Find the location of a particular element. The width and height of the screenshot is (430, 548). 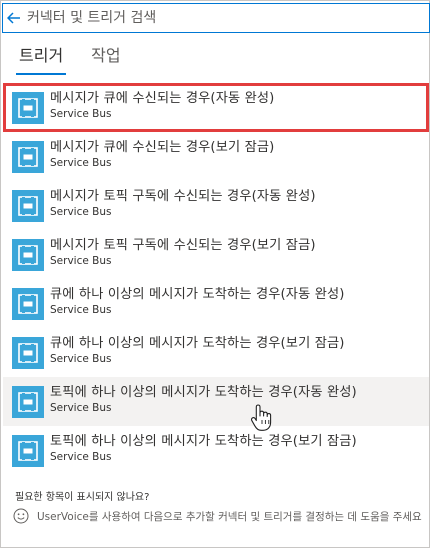

back-arrow-icon is located at coordinates (14, 18).